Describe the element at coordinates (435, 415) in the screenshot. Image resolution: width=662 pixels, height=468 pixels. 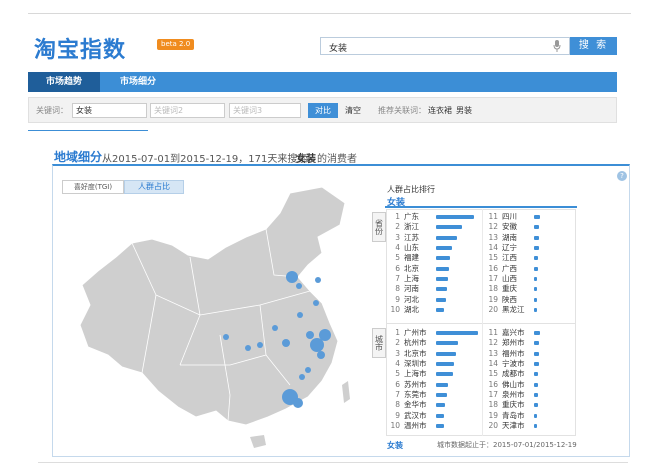
I see `ranking-row: 9 武汉市` at that location.